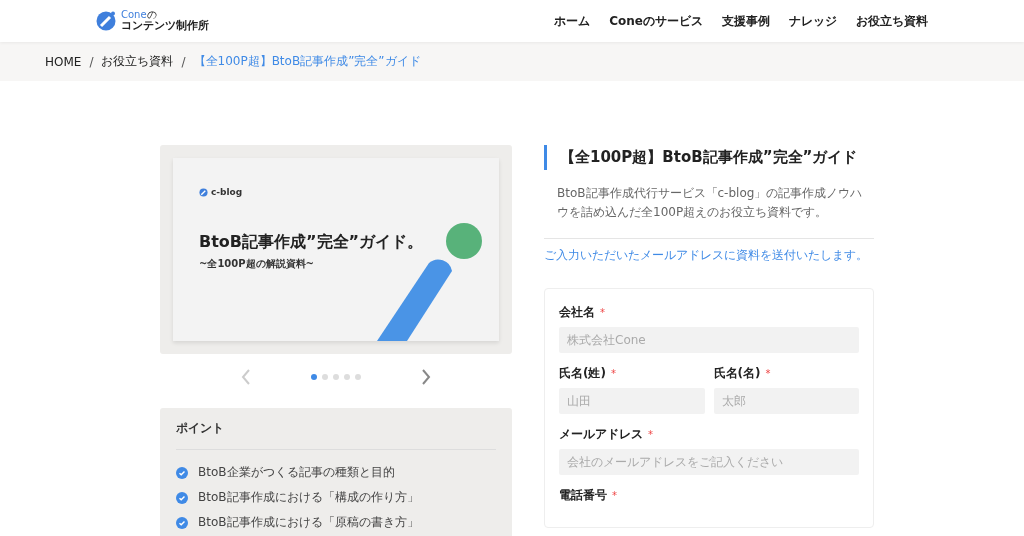 This screenshot has width=1024, height=536. I want to click on field-label: 氏名(姓), so click(582, 374).